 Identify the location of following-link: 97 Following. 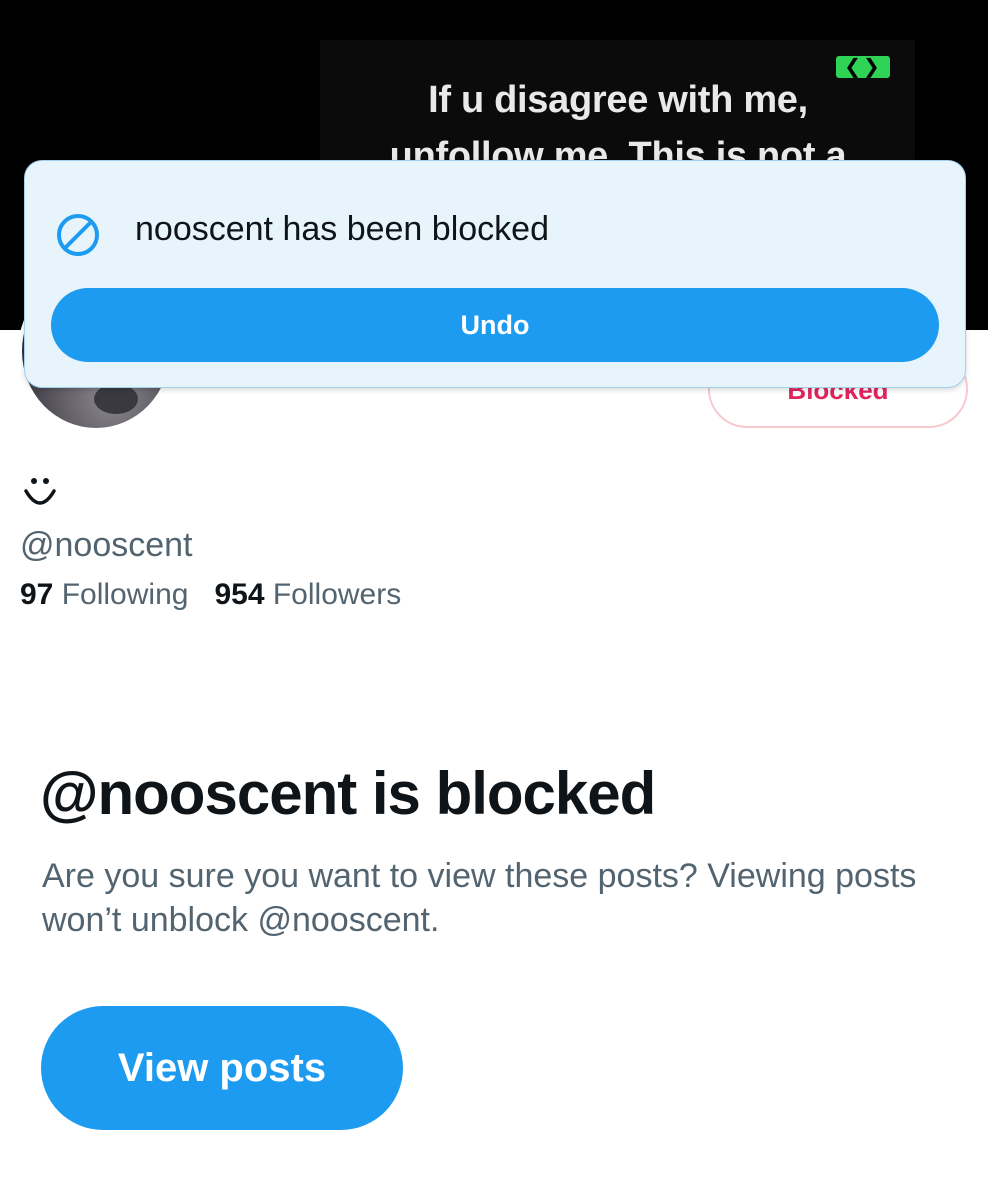
(104, 595).